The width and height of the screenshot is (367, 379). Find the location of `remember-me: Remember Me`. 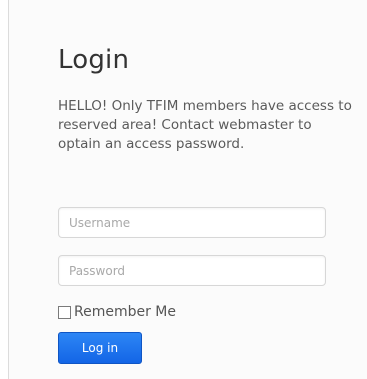

remember-me: Remember Me is located at coordinates (117, 312).